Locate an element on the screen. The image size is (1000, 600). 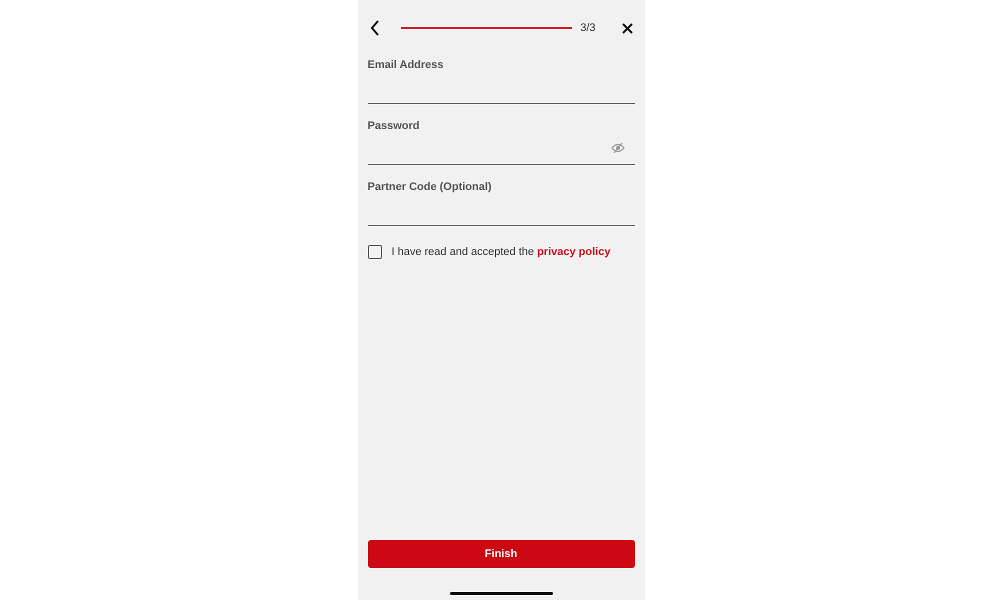
step-counter: 3/3 is located at coordinates (588, 28).